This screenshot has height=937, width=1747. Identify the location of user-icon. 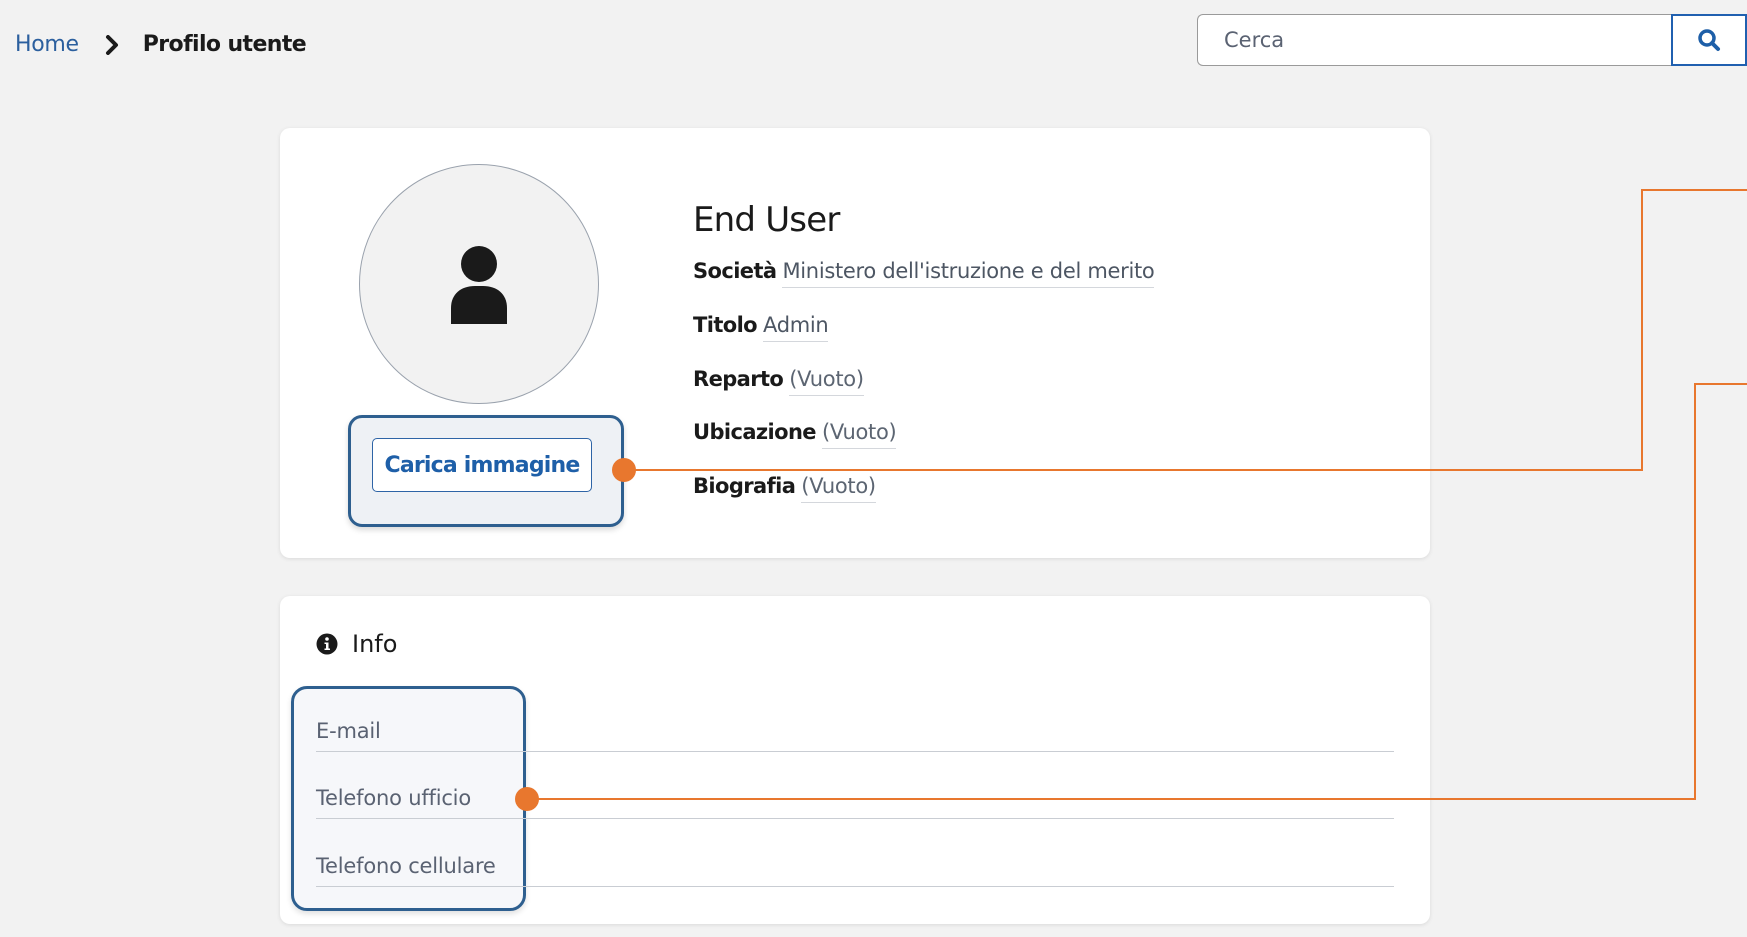
(479, 284).